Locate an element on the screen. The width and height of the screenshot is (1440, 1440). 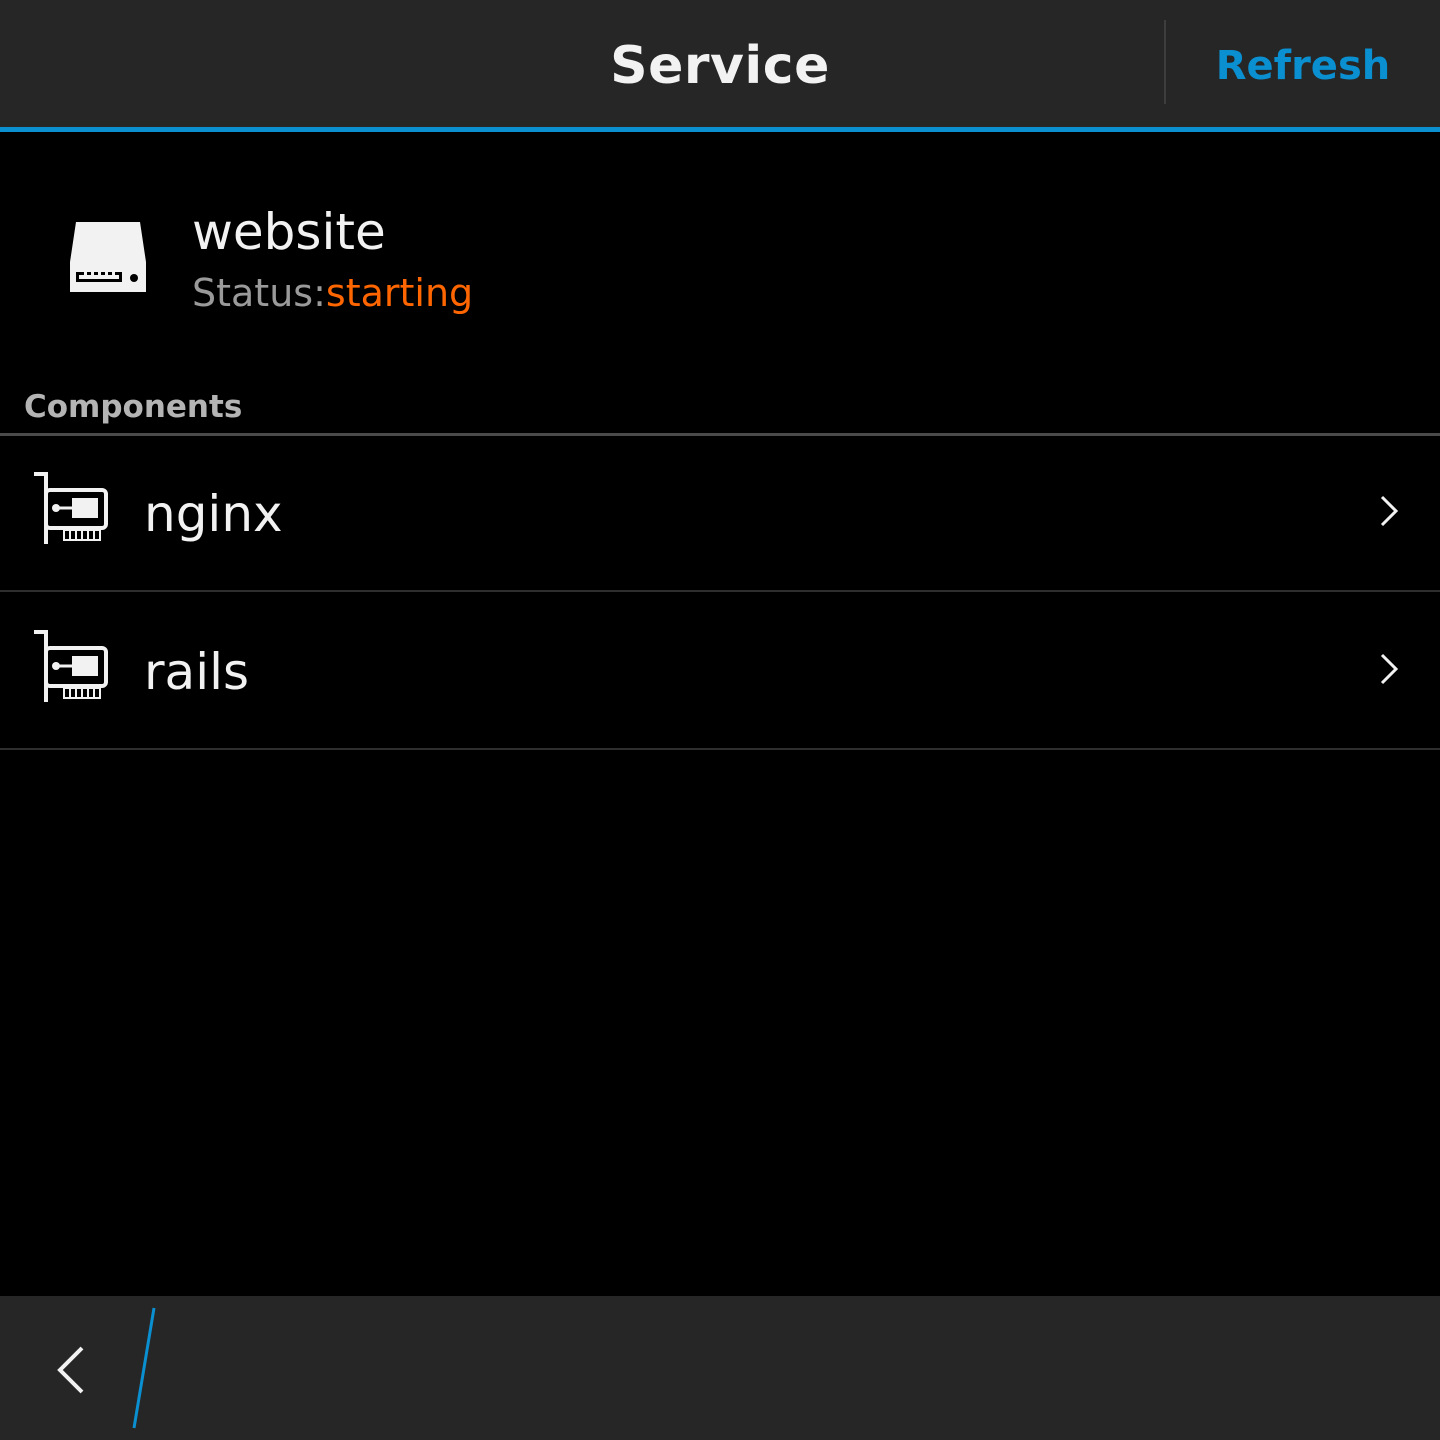
refresh-button: Refresh is located at coordinates (1303, 63).